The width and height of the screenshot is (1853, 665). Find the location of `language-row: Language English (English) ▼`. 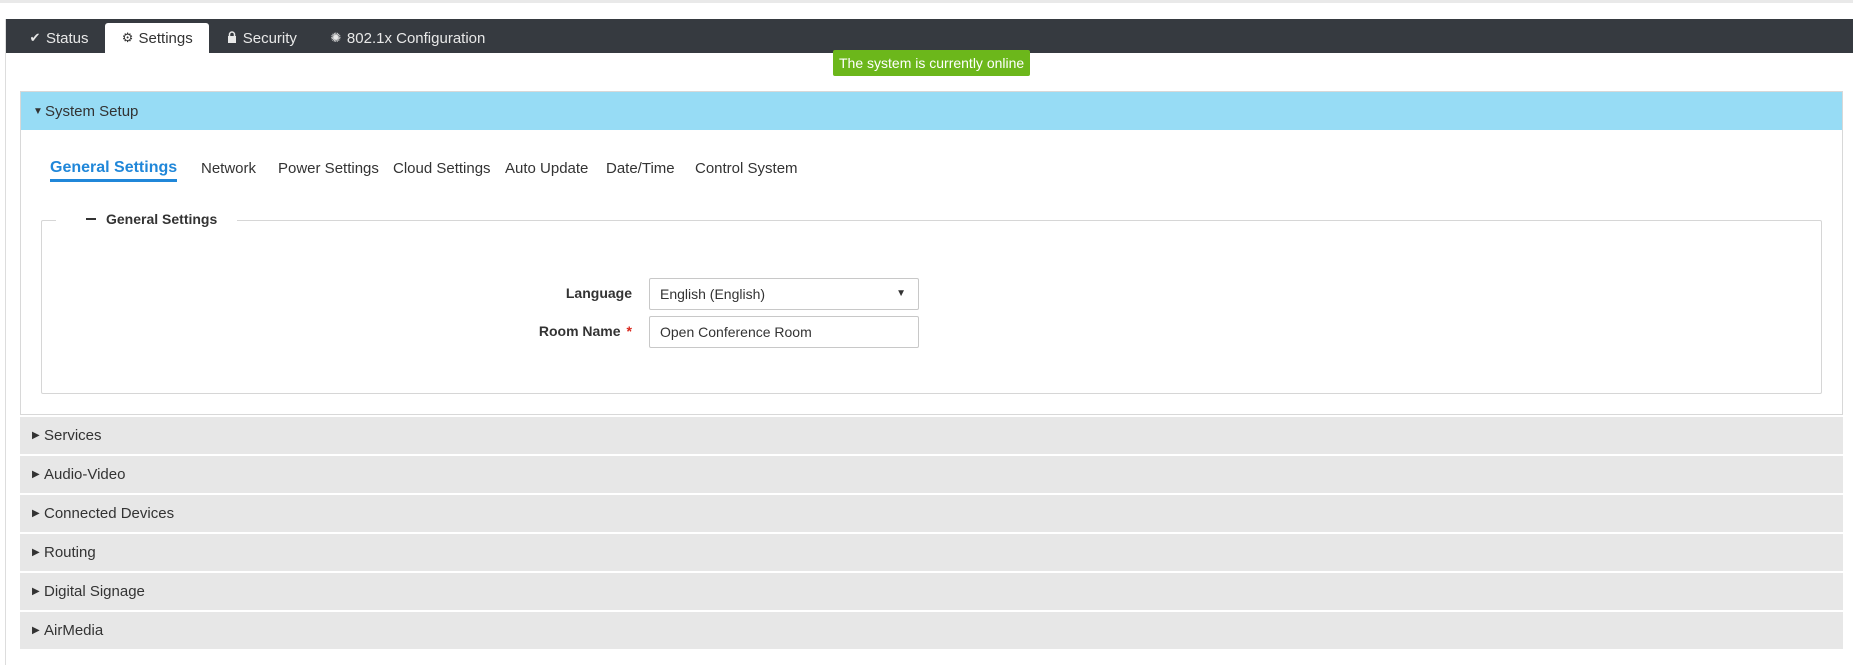

language-row: Language English (English) ▼ is located at coordinates (931, 294).